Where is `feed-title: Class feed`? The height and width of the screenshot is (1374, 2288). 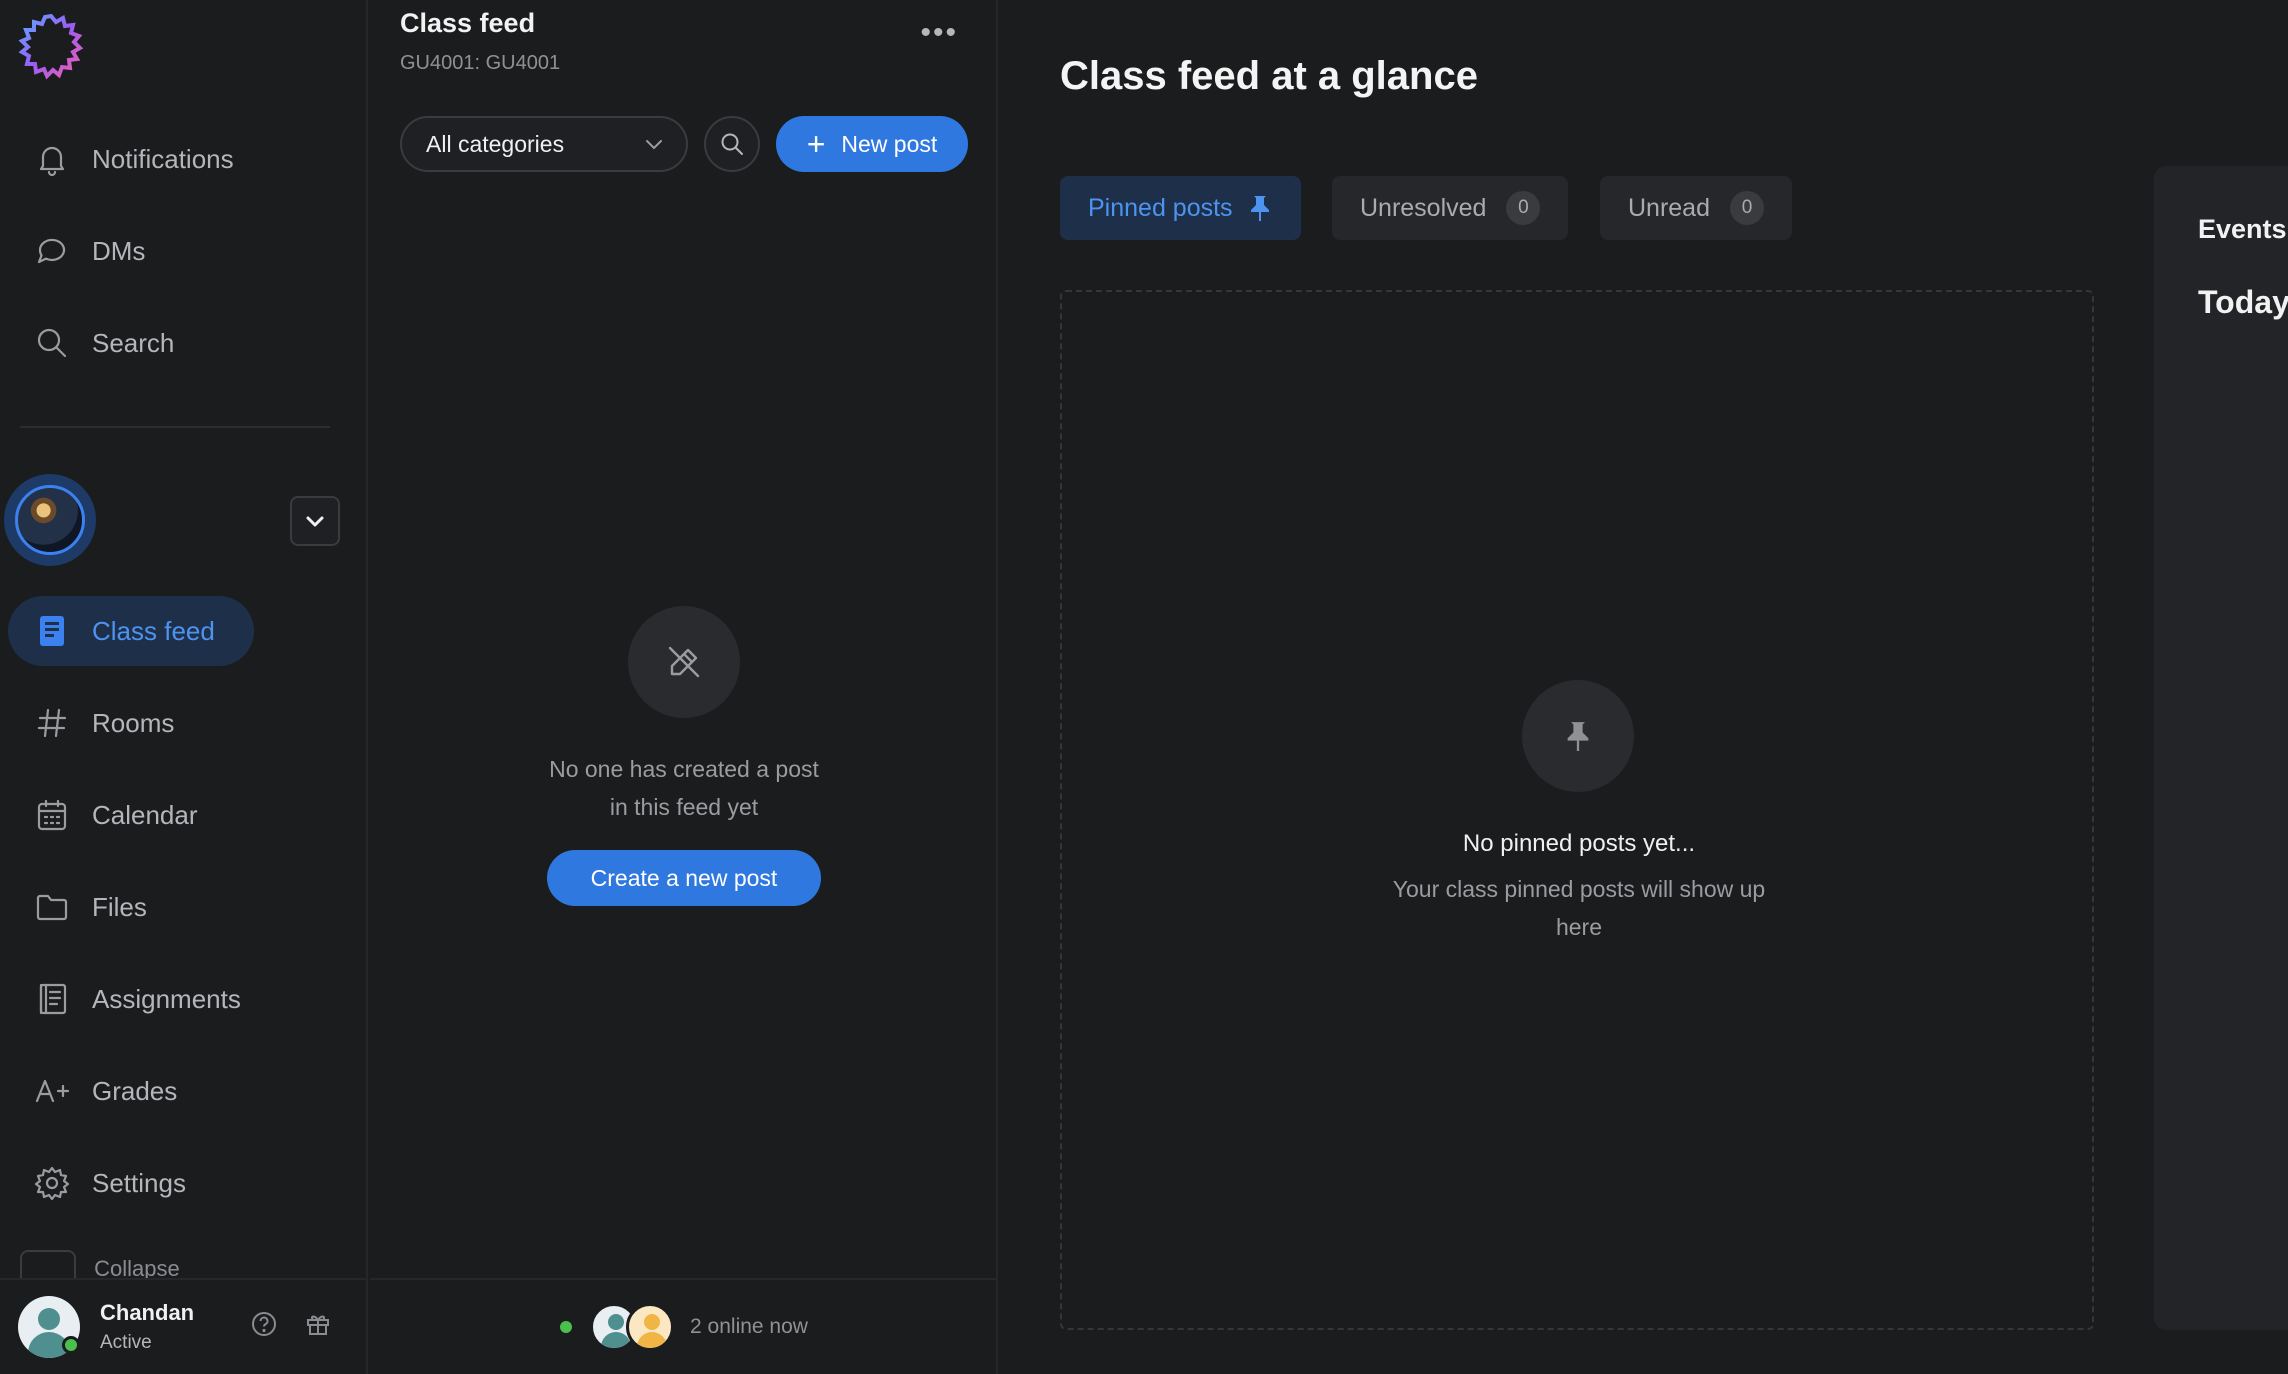
feed-title: Class feed is located at coordinates (468, 23).